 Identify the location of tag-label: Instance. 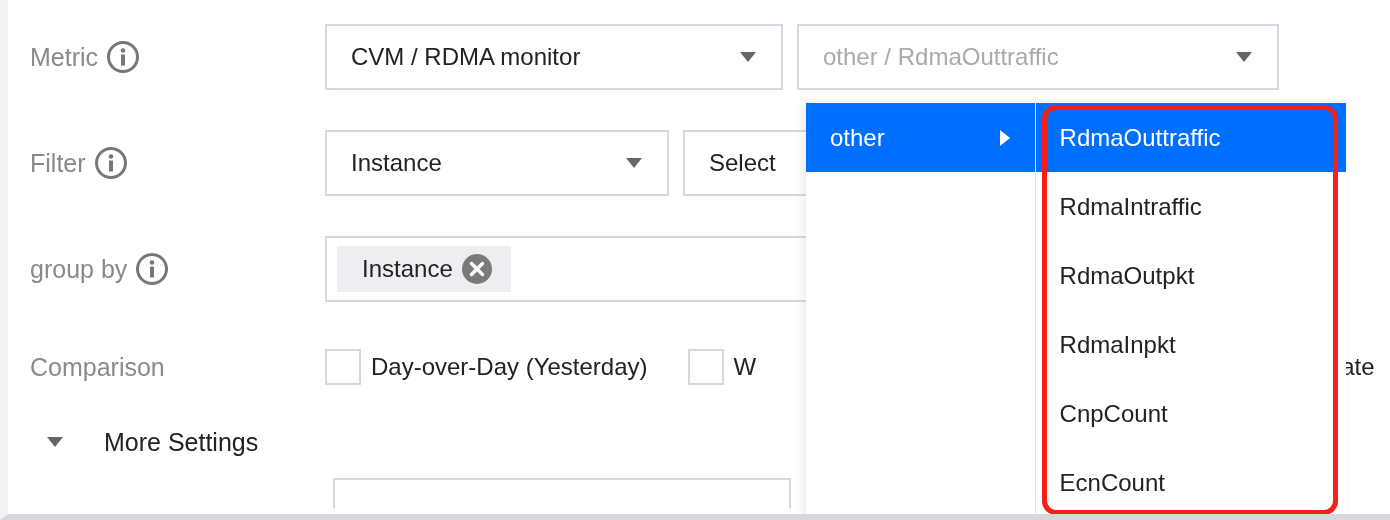
(407, 269).